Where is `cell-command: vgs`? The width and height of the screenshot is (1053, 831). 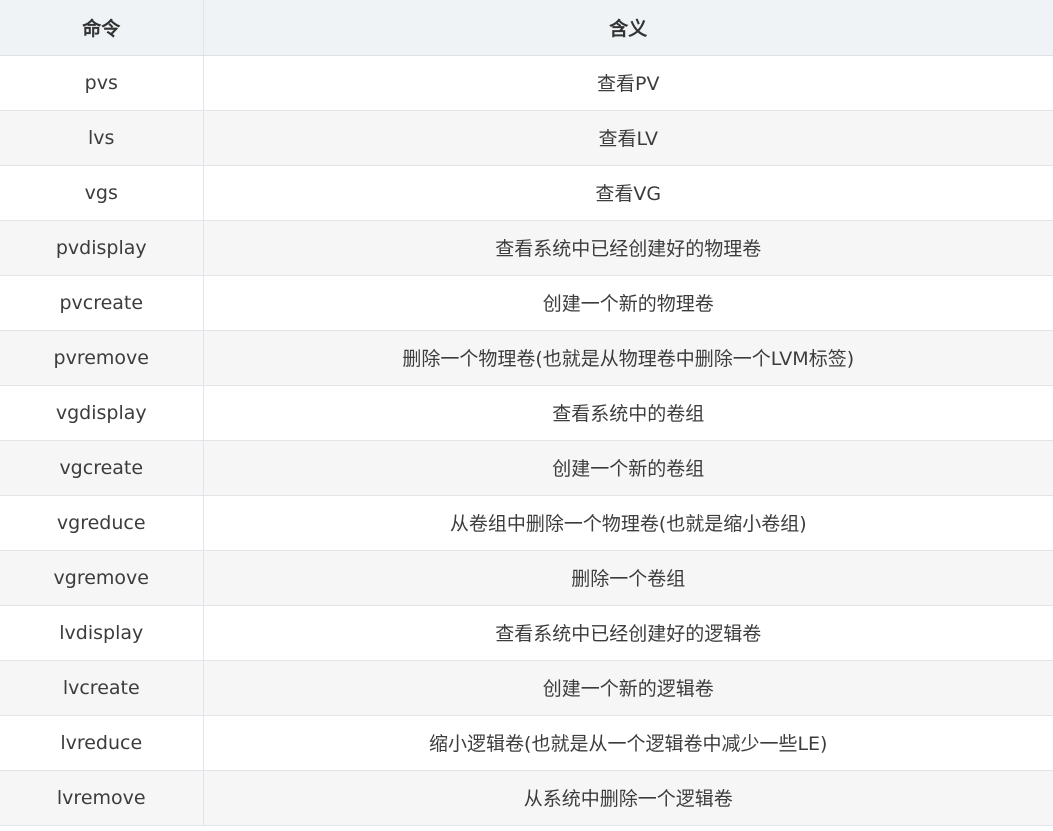 cell-command: vgs is located at coordinates (102, 193).